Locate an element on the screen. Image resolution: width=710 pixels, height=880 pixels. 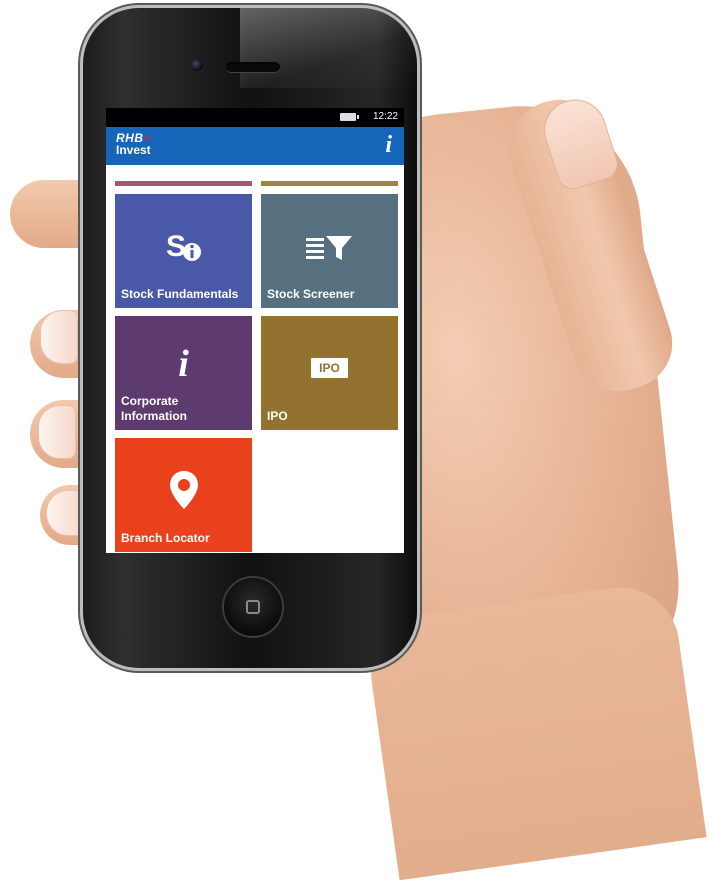
earpiece is located at coordinates (253, 67).